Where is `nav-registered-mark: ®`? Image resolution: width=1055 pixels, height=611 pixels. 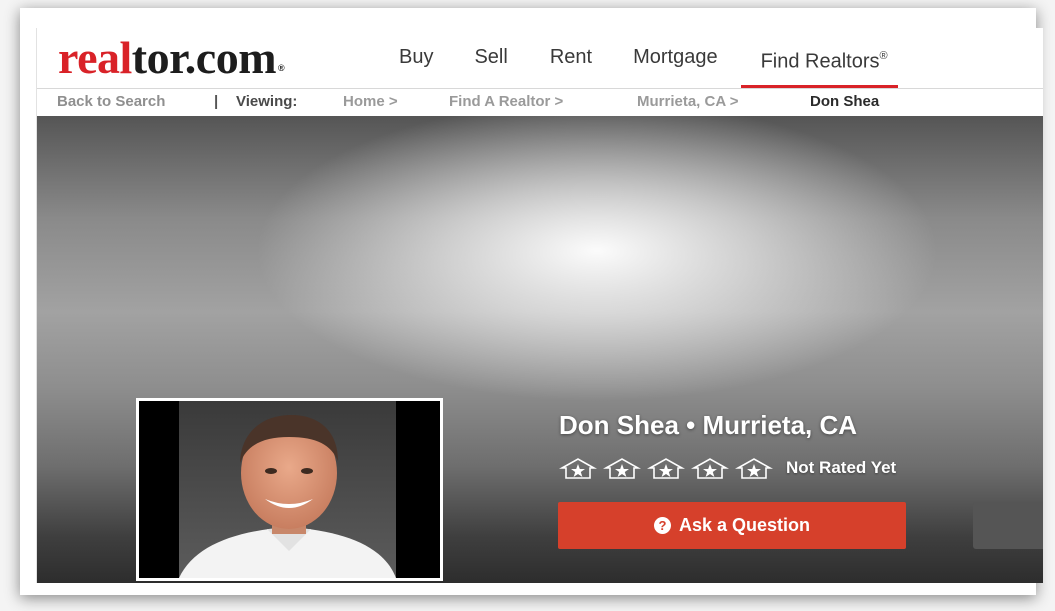 nav-registered-mark: ® is located at coordinates (883, 56).